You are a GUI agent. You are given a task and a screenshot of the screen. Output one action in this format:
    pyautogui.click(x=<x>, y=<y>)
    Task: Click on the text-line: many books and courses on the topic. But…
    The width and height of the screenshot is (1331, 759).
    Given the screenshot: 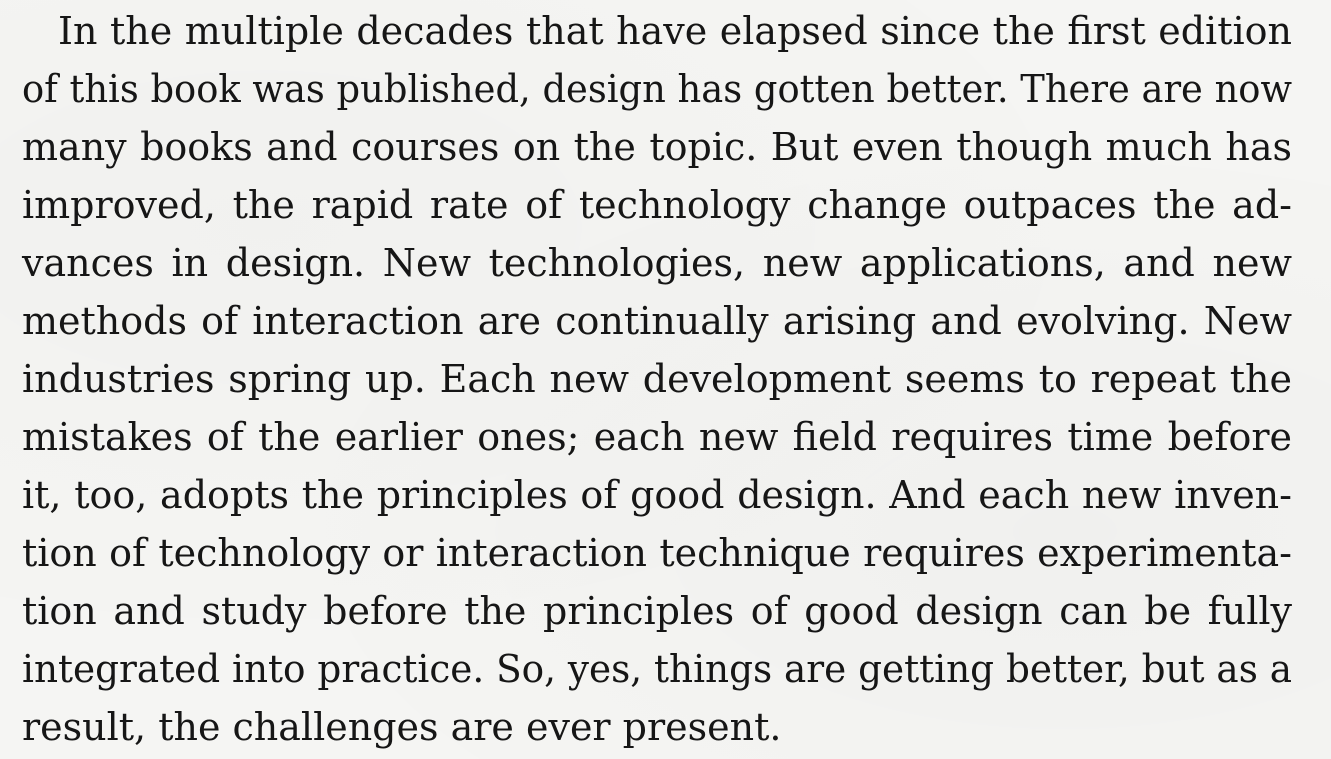 What is the action you would take?
    pyautogui.click(x=657, y=147)
    